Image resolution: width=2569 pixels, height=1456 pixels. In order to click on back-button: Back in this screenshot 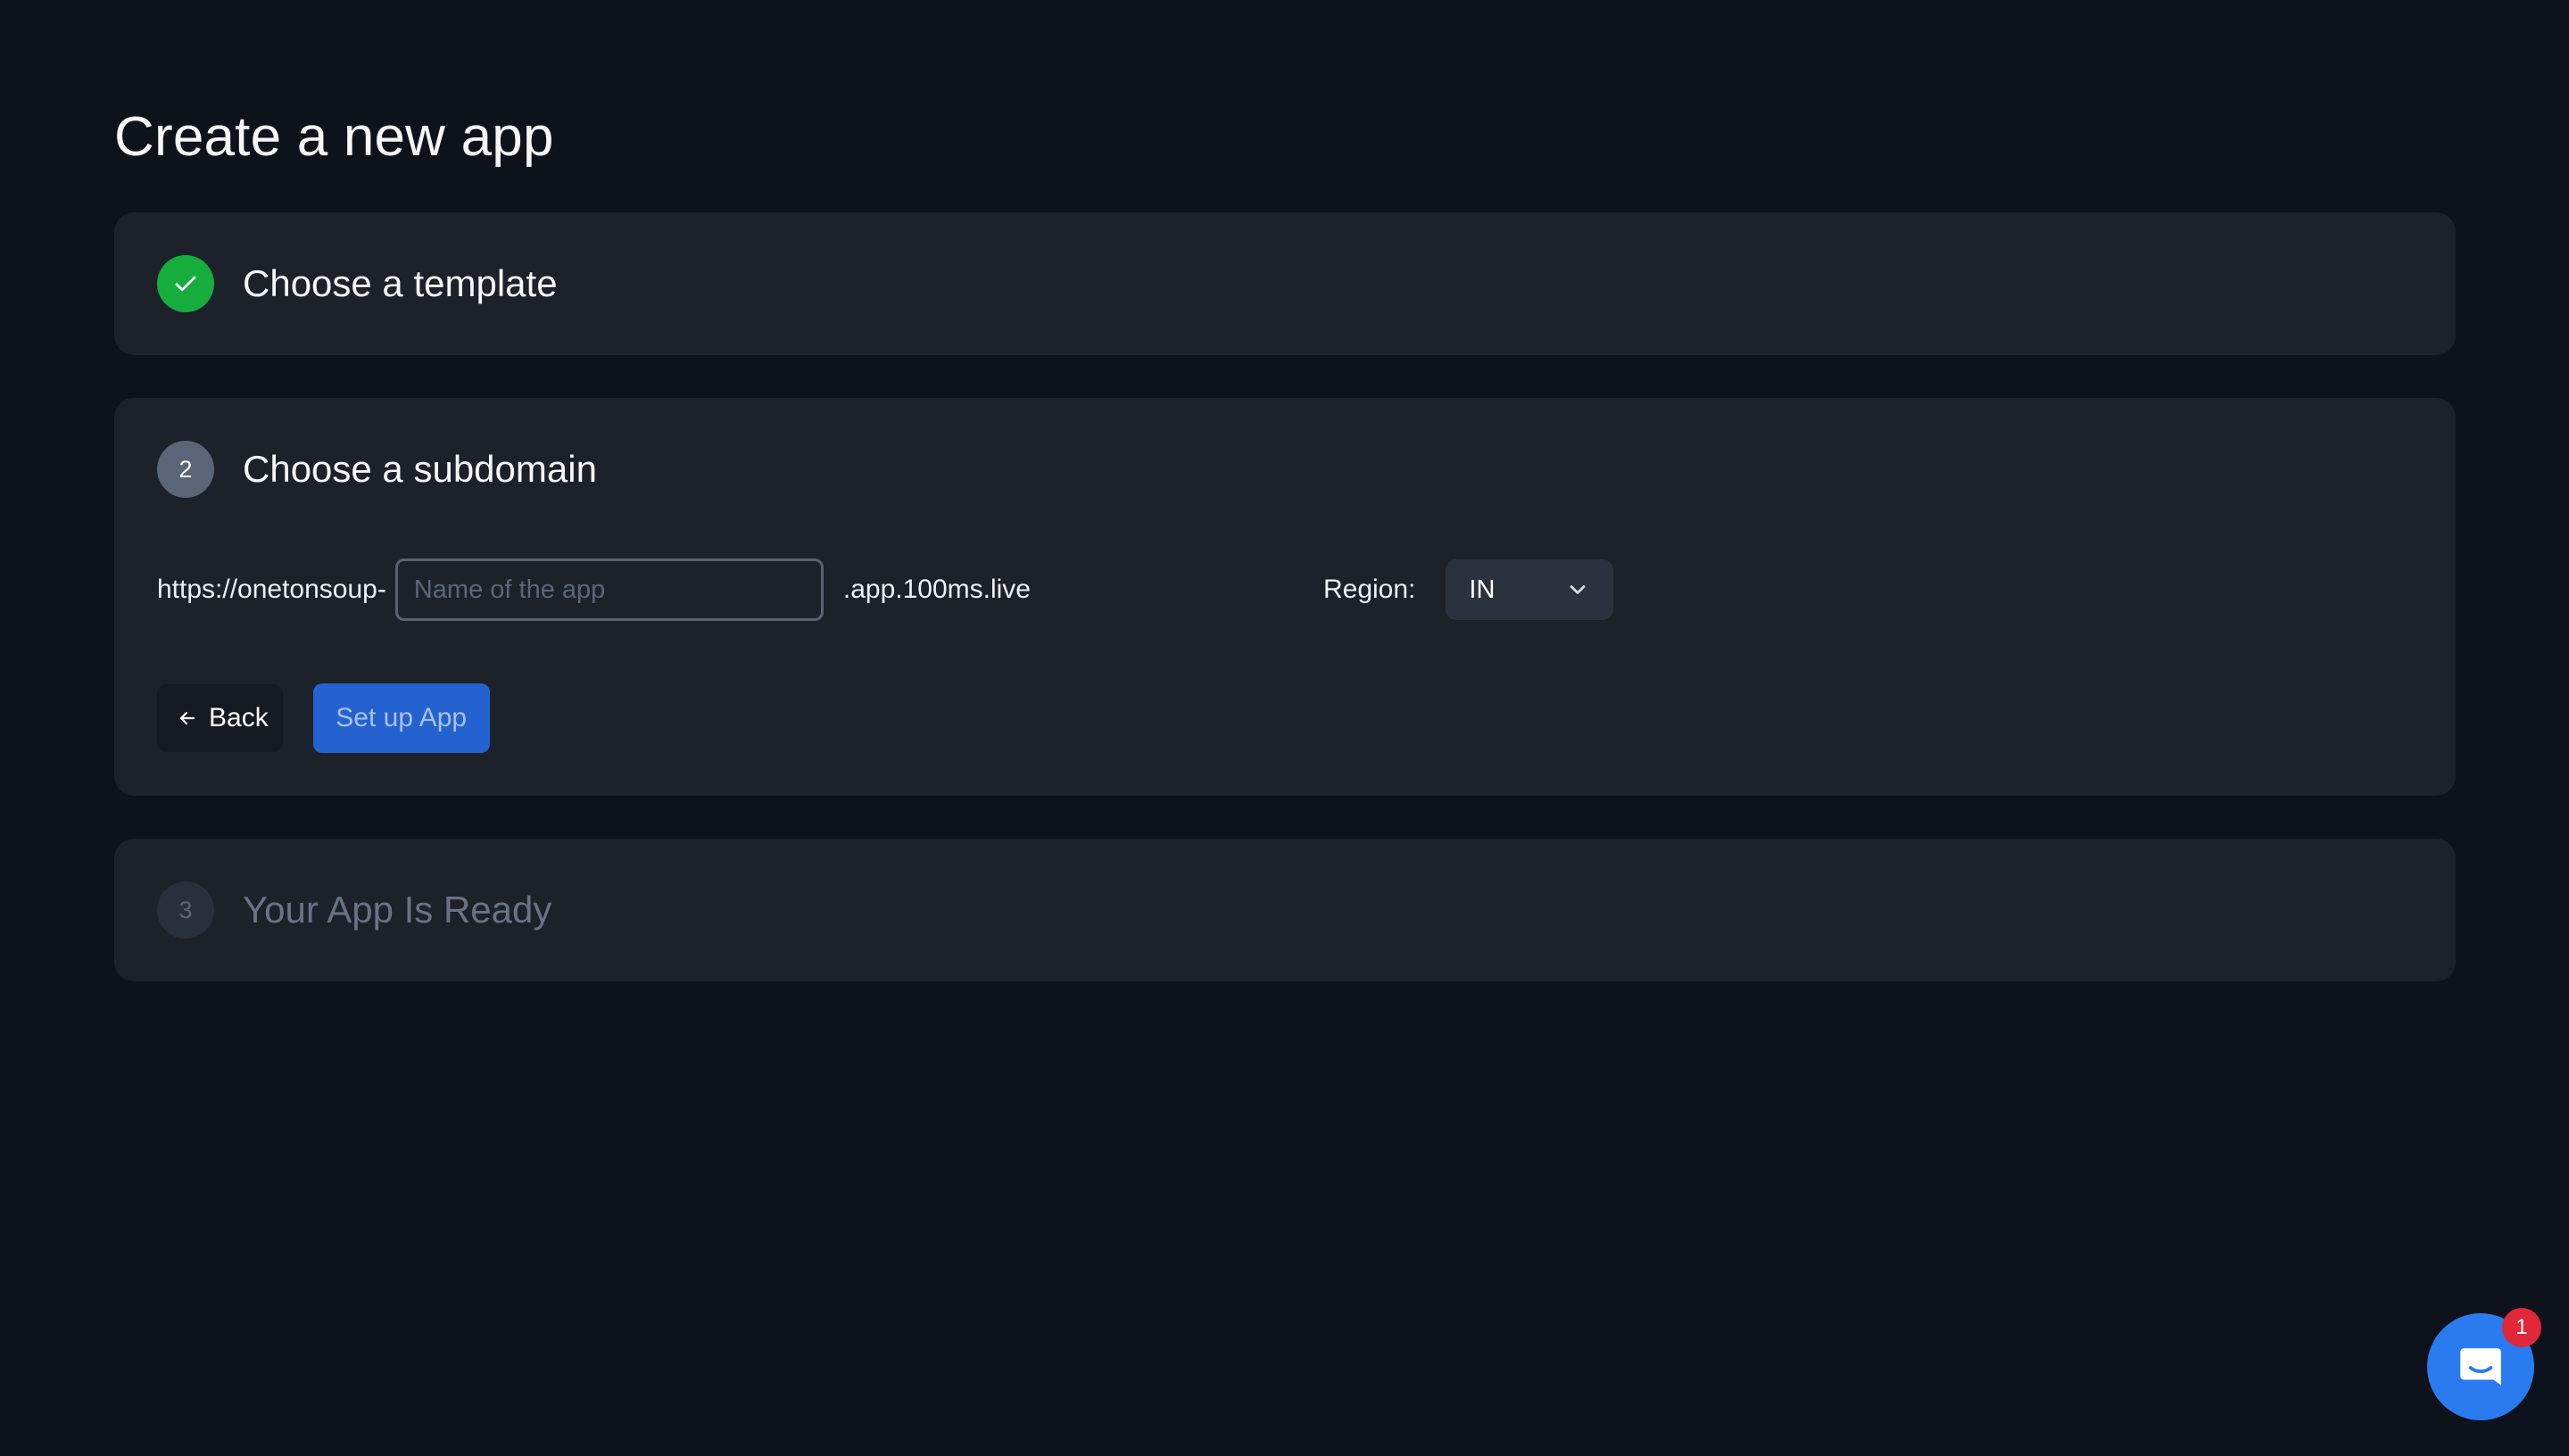, I will do `click(220, 718)`.